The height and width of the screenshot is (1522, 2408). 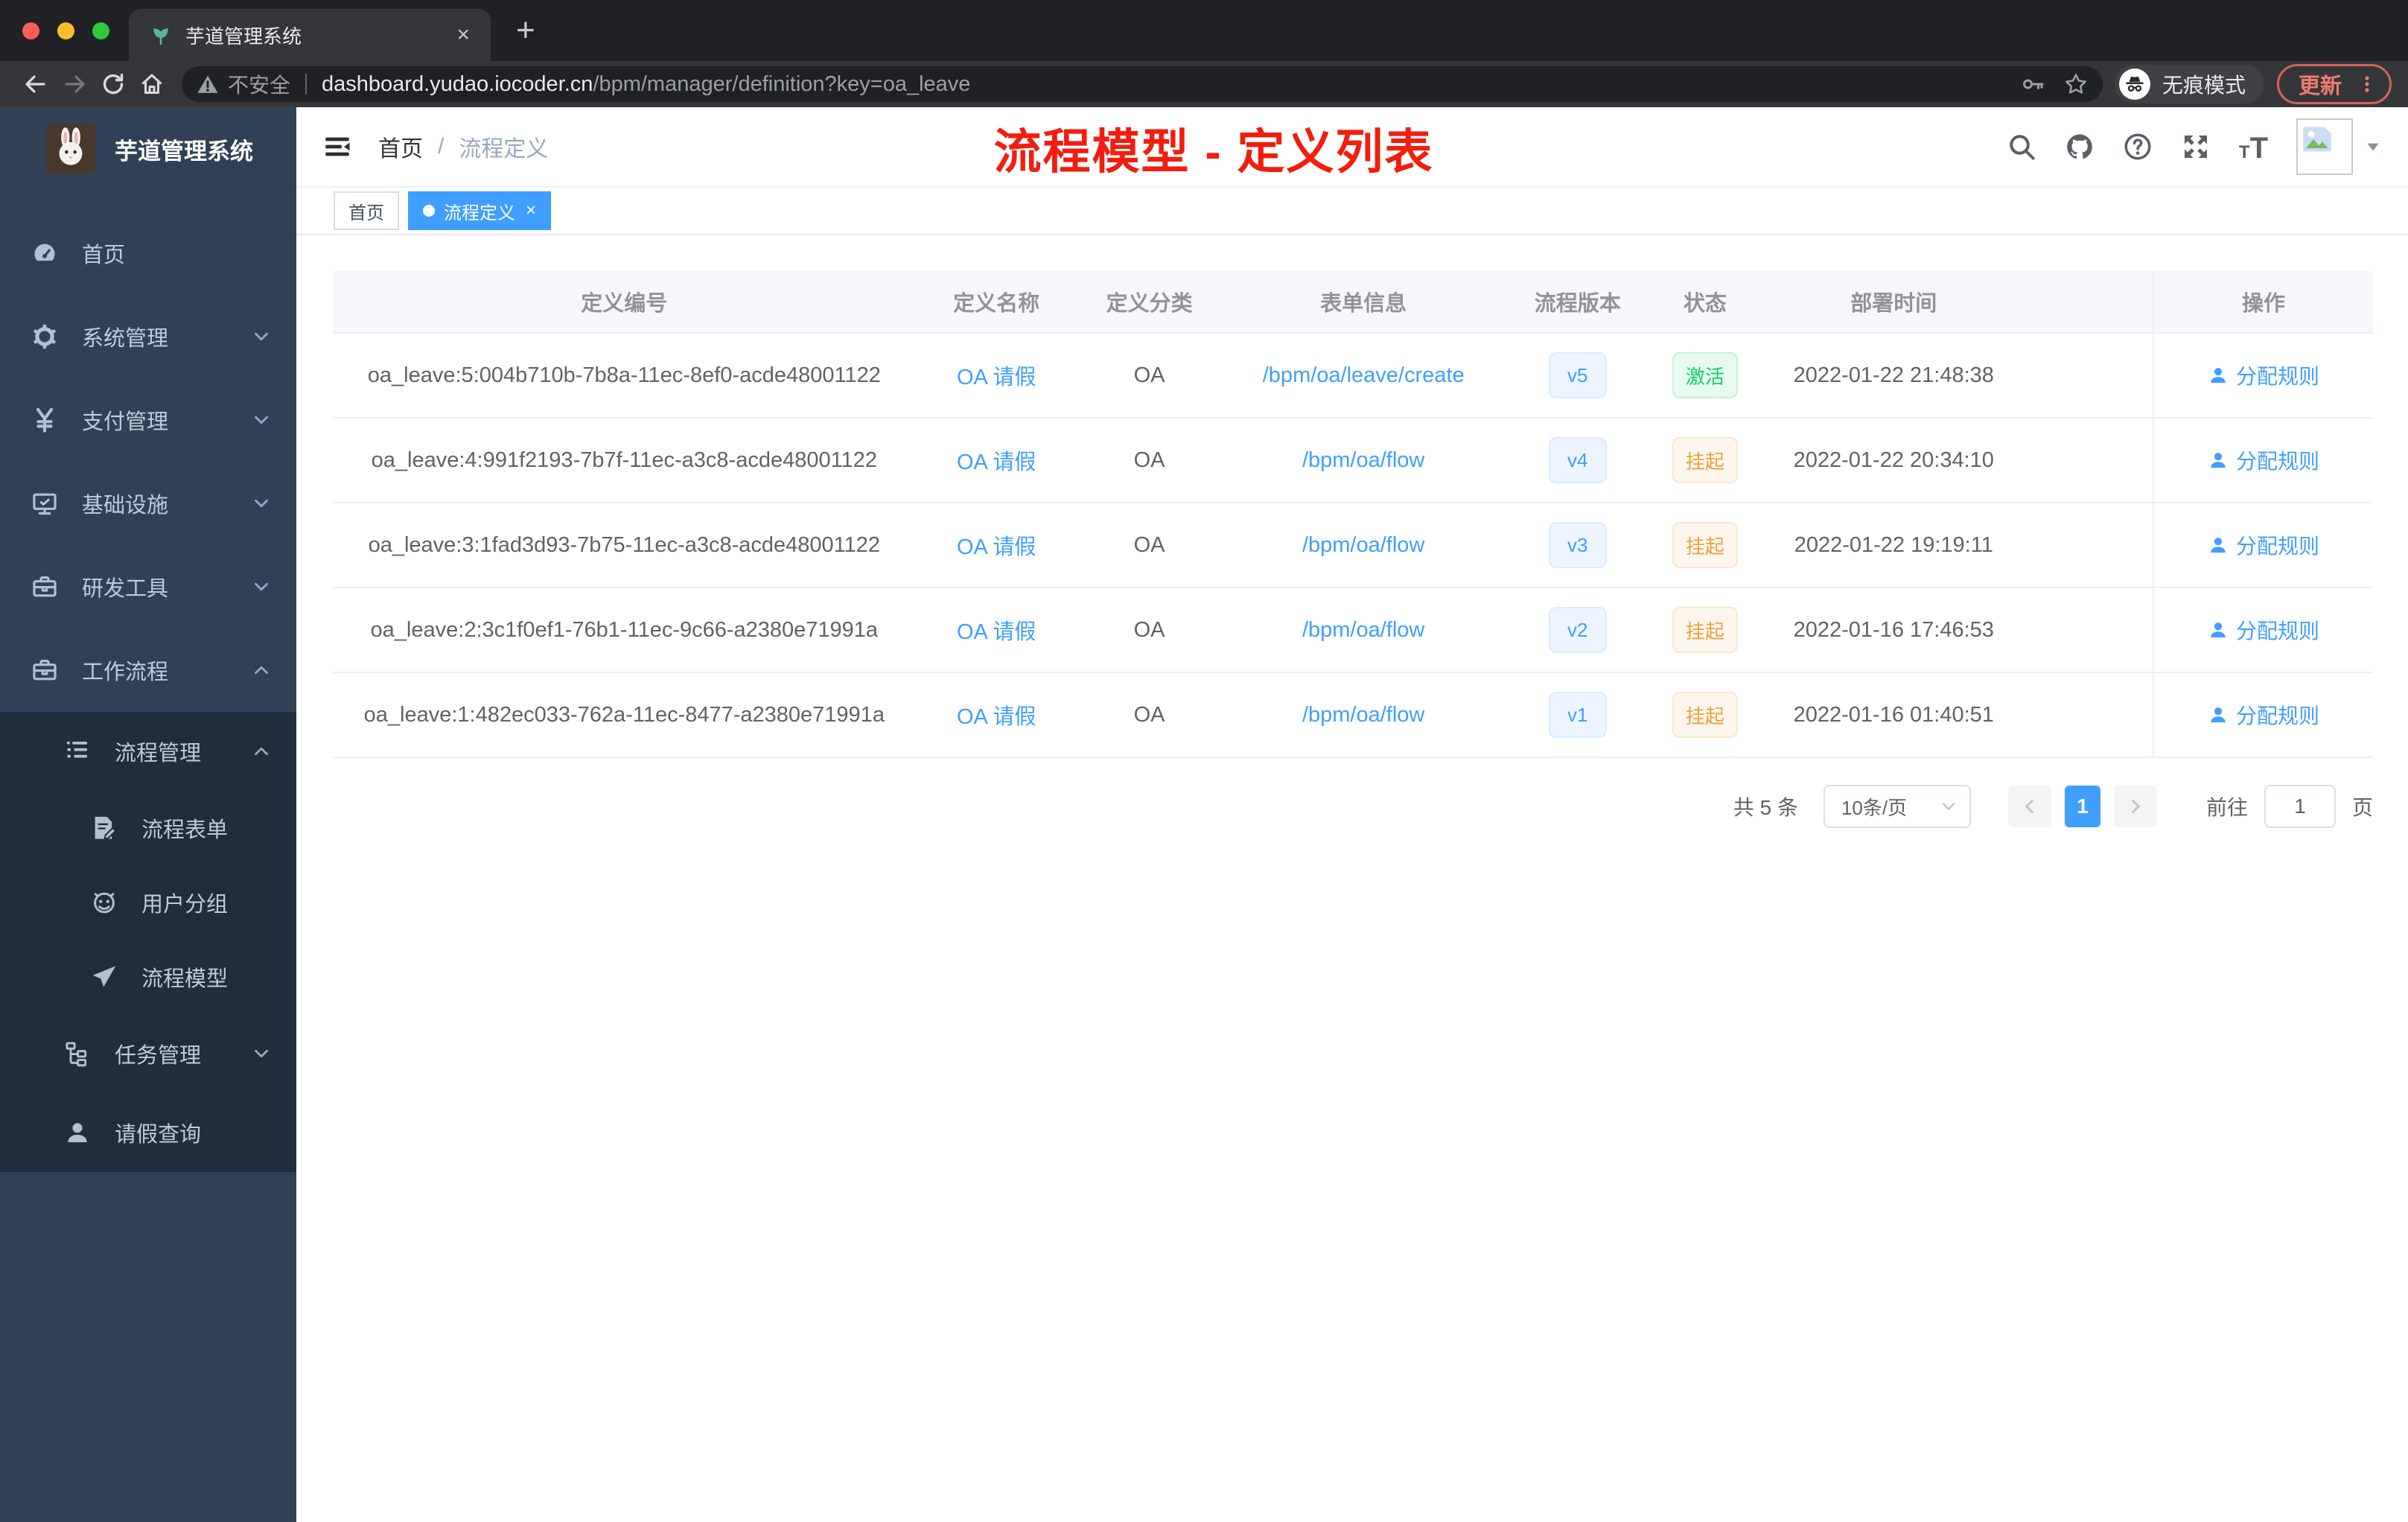 I want to click on incognito-badge: 无痕模式, so click(x=2189, y=84).